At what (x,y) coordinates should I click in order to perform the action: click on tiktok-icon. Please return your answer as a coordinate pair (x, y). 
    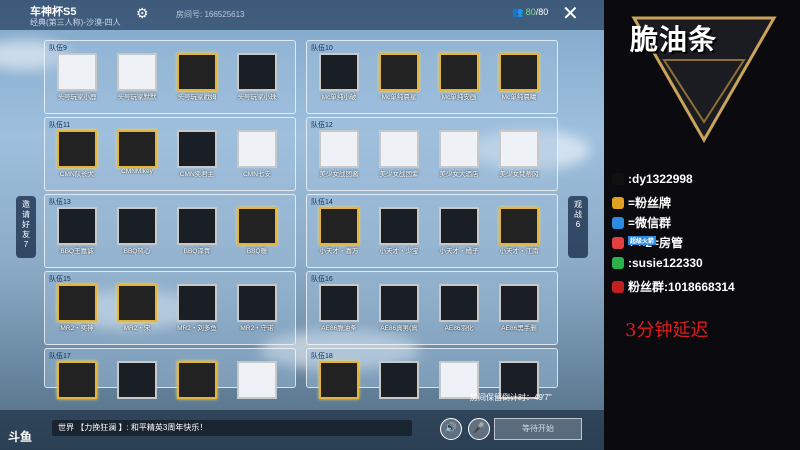
    Looking at the image, I should click on (618, 179).